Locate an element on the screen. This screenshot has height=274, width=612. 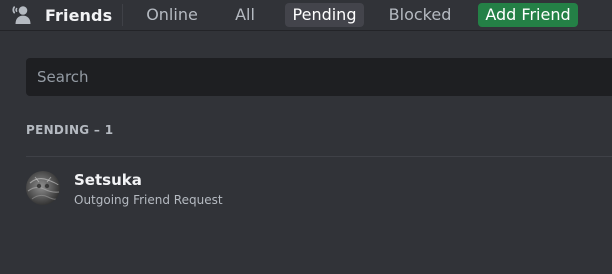
tab-pending: Pending is located at coordinates (324, 15).